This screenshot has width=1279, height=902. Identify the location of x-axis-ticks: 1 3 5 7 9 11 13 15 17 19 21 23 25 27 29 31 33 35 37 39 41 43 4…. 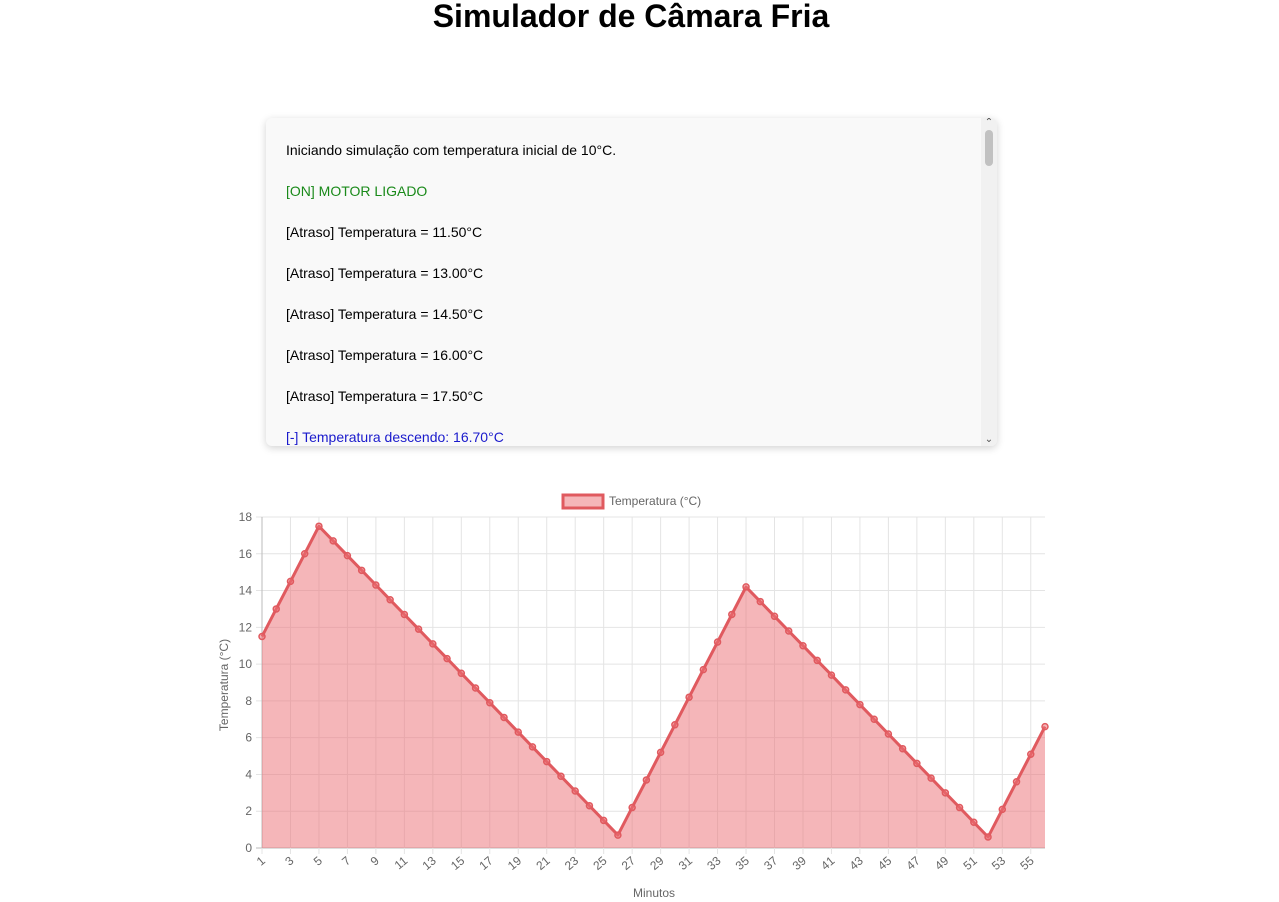
(645, 863).